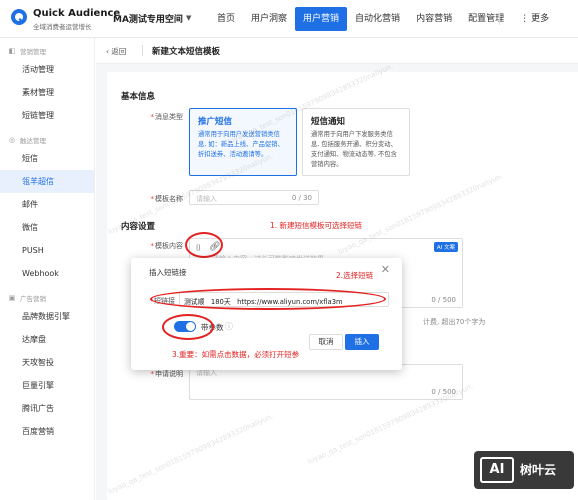 This screenshot has height=500, width=578. I want to click on sidebar-group-label: 广告营销, so click(33, 299).